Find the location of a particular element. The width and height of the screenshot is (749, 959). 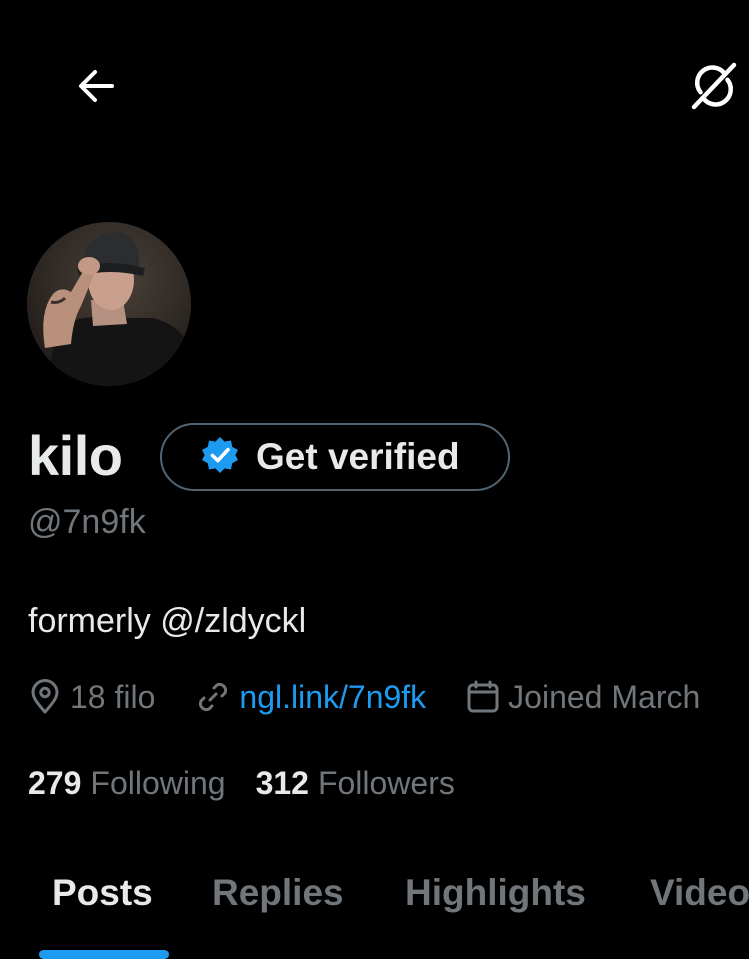

display-name: kilo is located at coordinates (75, 455).